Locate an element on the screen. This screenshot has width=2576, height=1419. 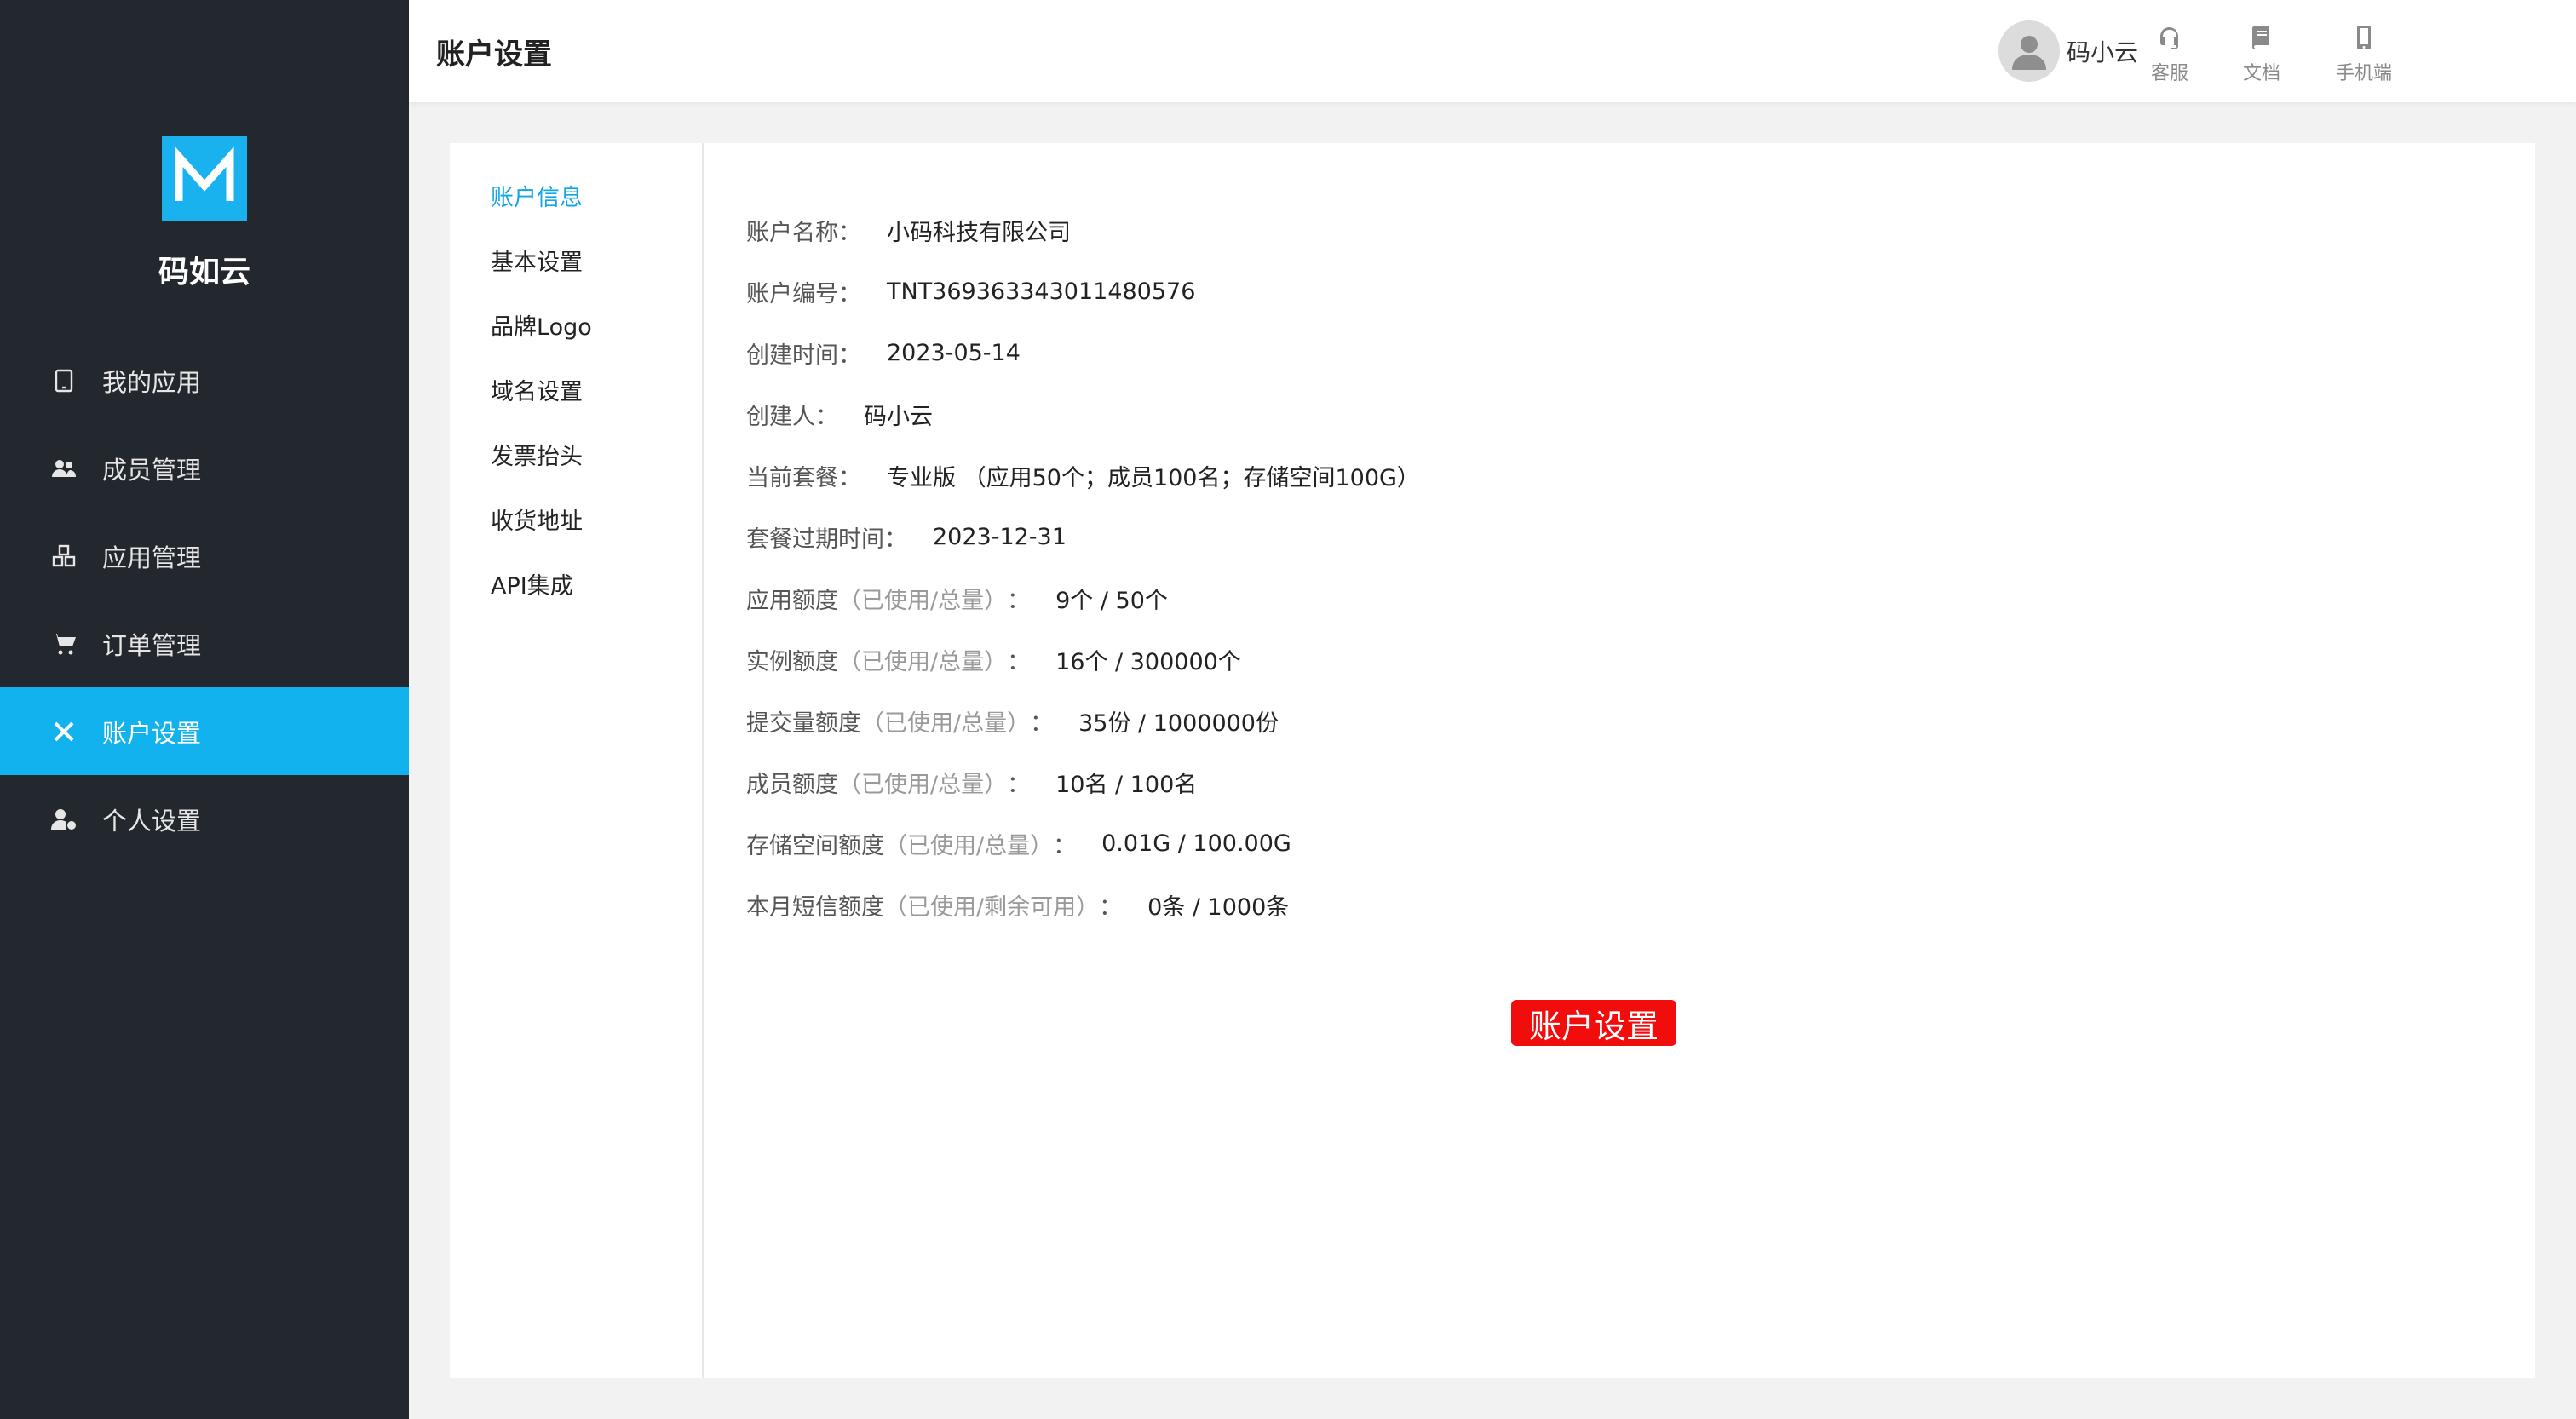
info-row-storage-quota: 存储空间额度 （已使用/总量）： 0.01G / 100.00G is located at coordinates (1018, 845).